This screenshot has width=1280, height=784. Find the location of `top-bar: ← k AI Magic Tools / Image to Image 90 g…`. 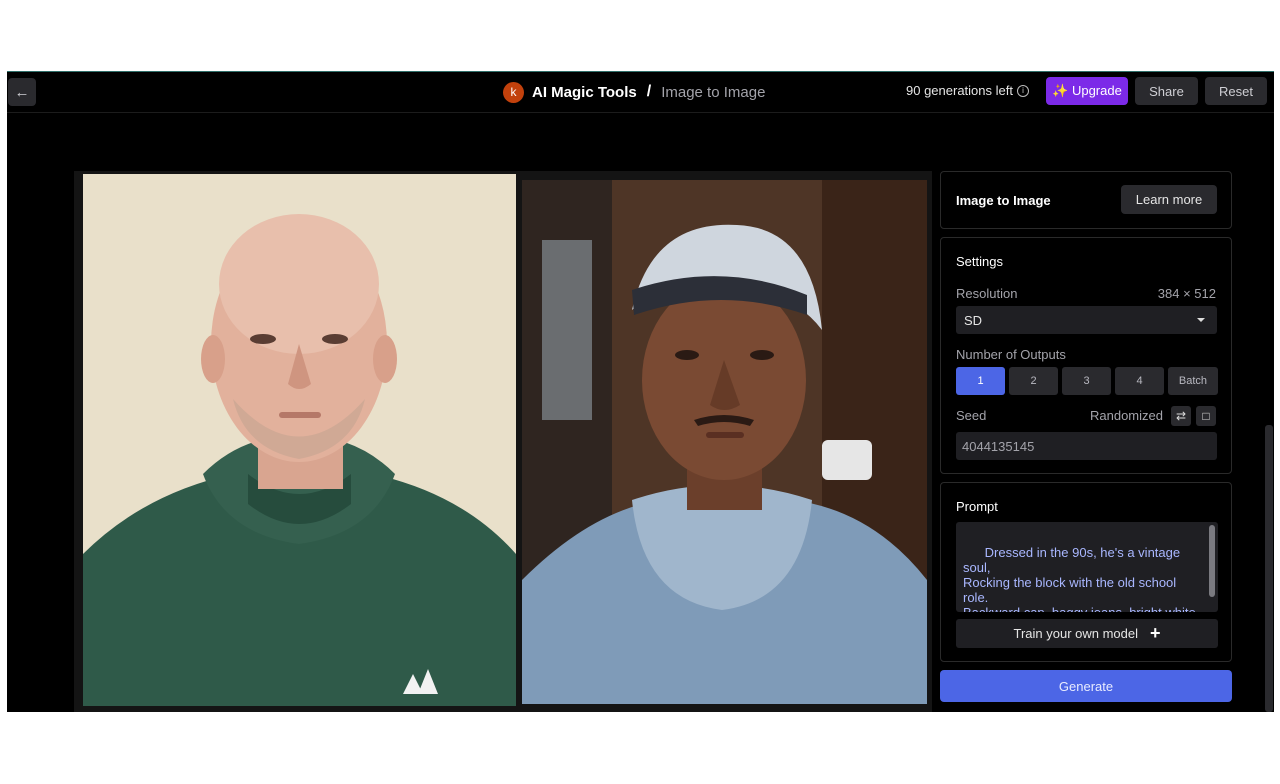

top-bar: ← k AI Magic Tools / Image to Image 90 g… is located at coordinates (640, 92).